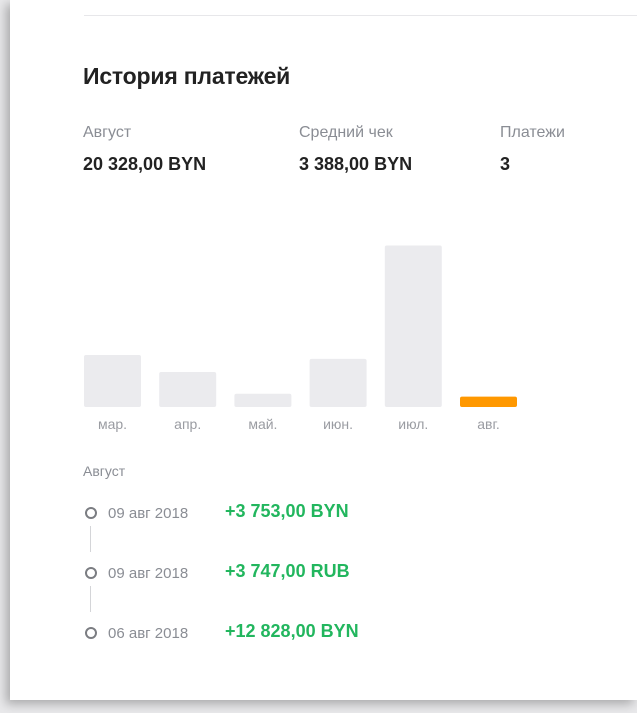 This screenshot has height=713, width=637. I want to click on payments-month-header: Август, so click(104, 471).